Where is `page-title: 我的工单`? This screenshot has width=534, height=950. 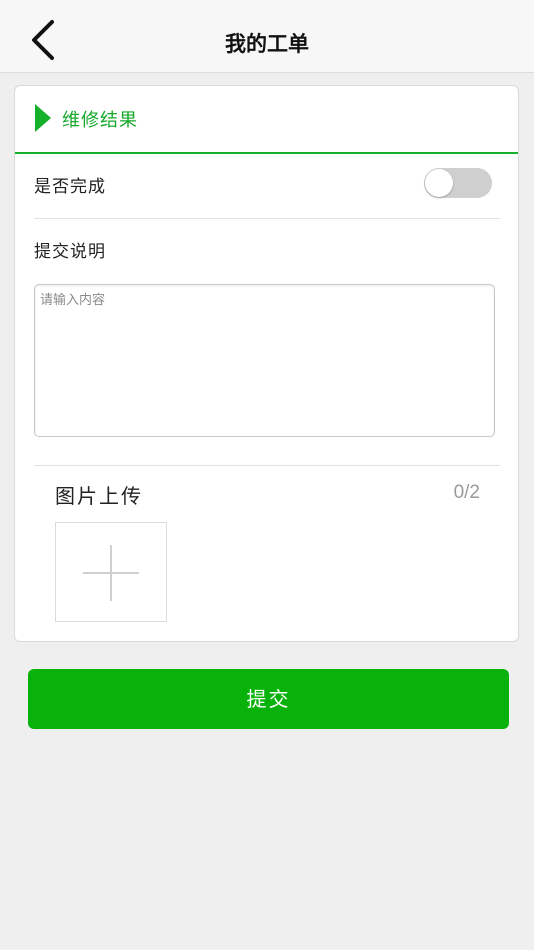
page-title: 我的工单 is located at coordinates (267, 44).